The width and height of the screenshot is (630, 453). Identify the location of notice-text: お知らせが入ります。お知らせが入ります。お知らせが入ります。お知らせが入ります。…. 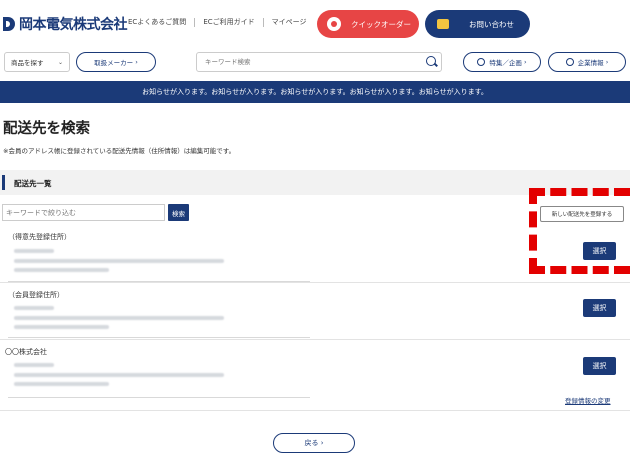
(315, 92).